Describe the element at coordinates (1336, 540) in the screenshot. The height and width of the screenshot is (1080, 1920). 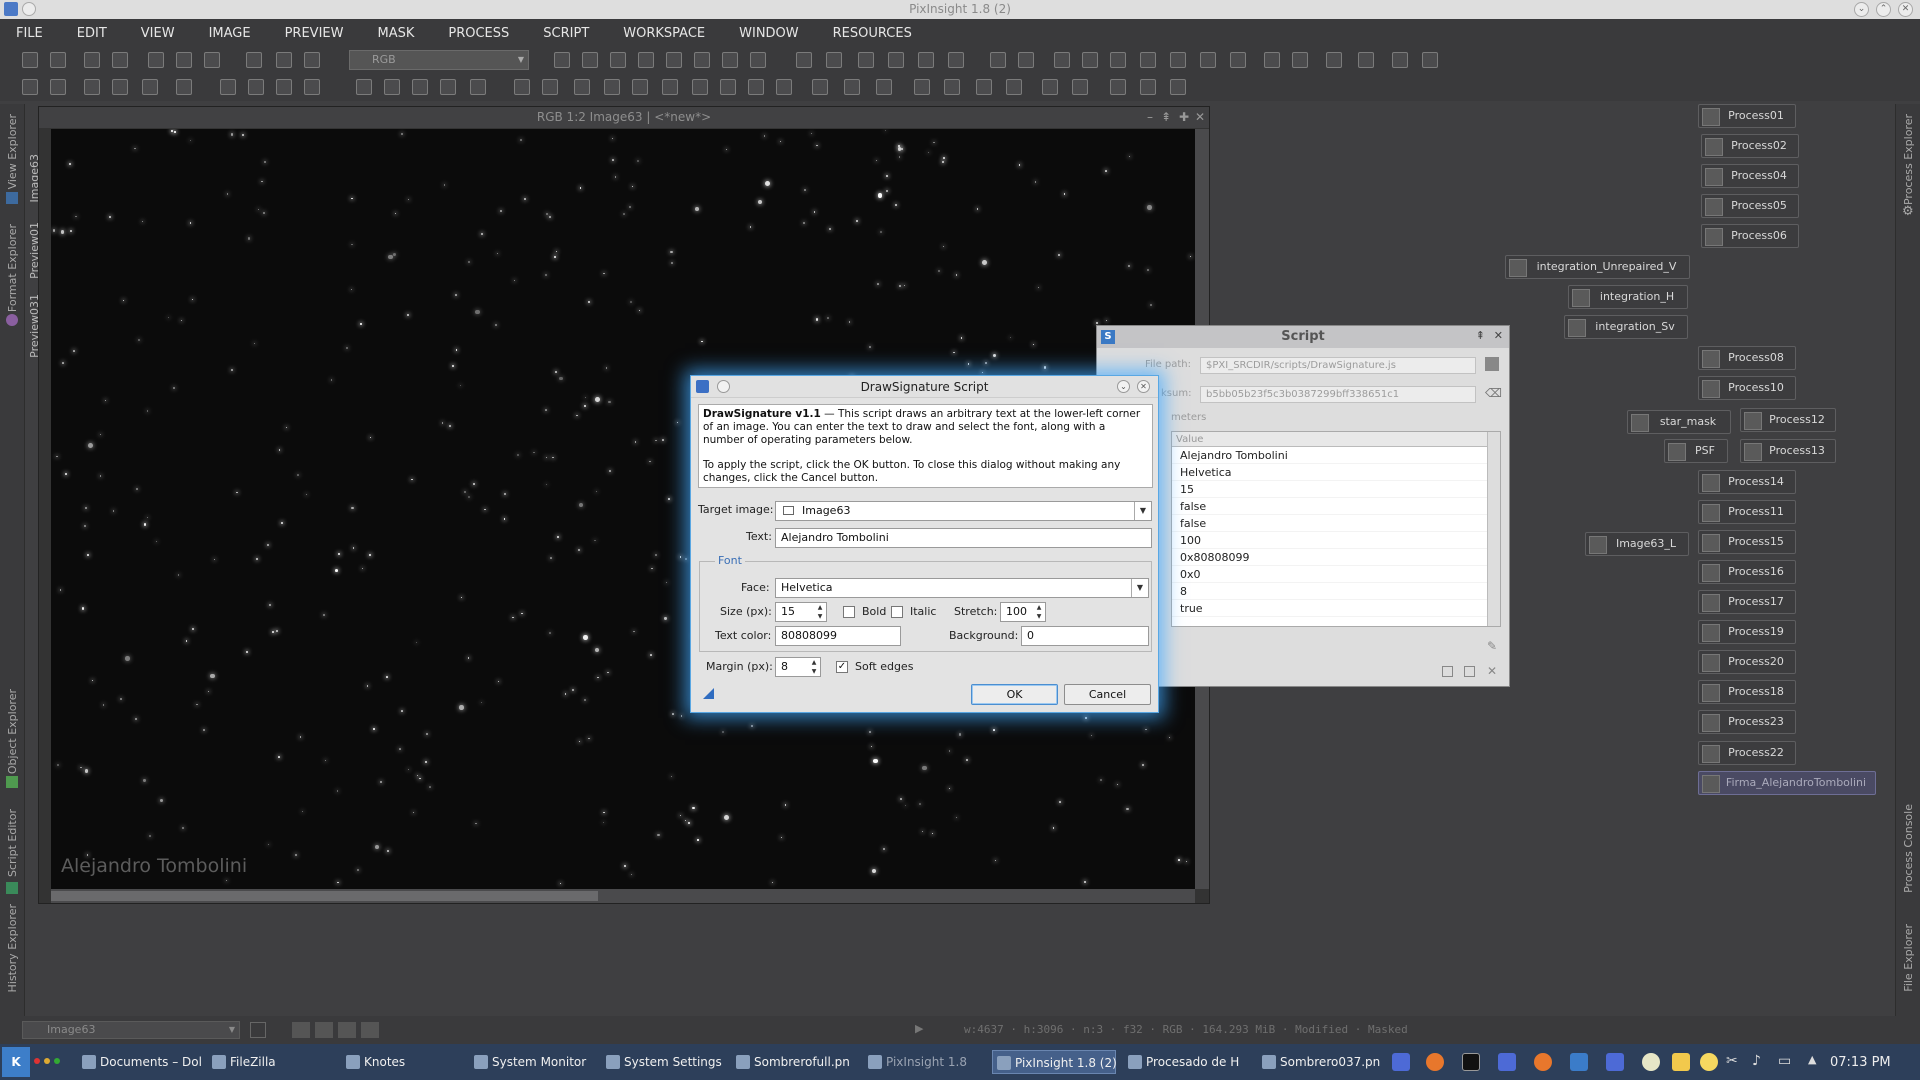
I see `table-row: 100` at that location.